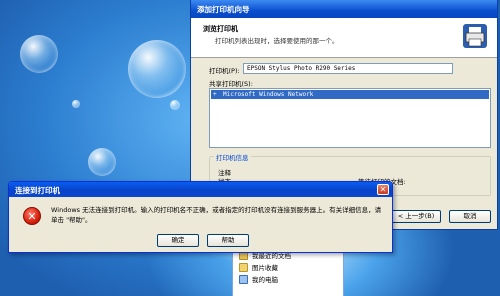  I want to click on expand-icon: +, so click(215, 94).